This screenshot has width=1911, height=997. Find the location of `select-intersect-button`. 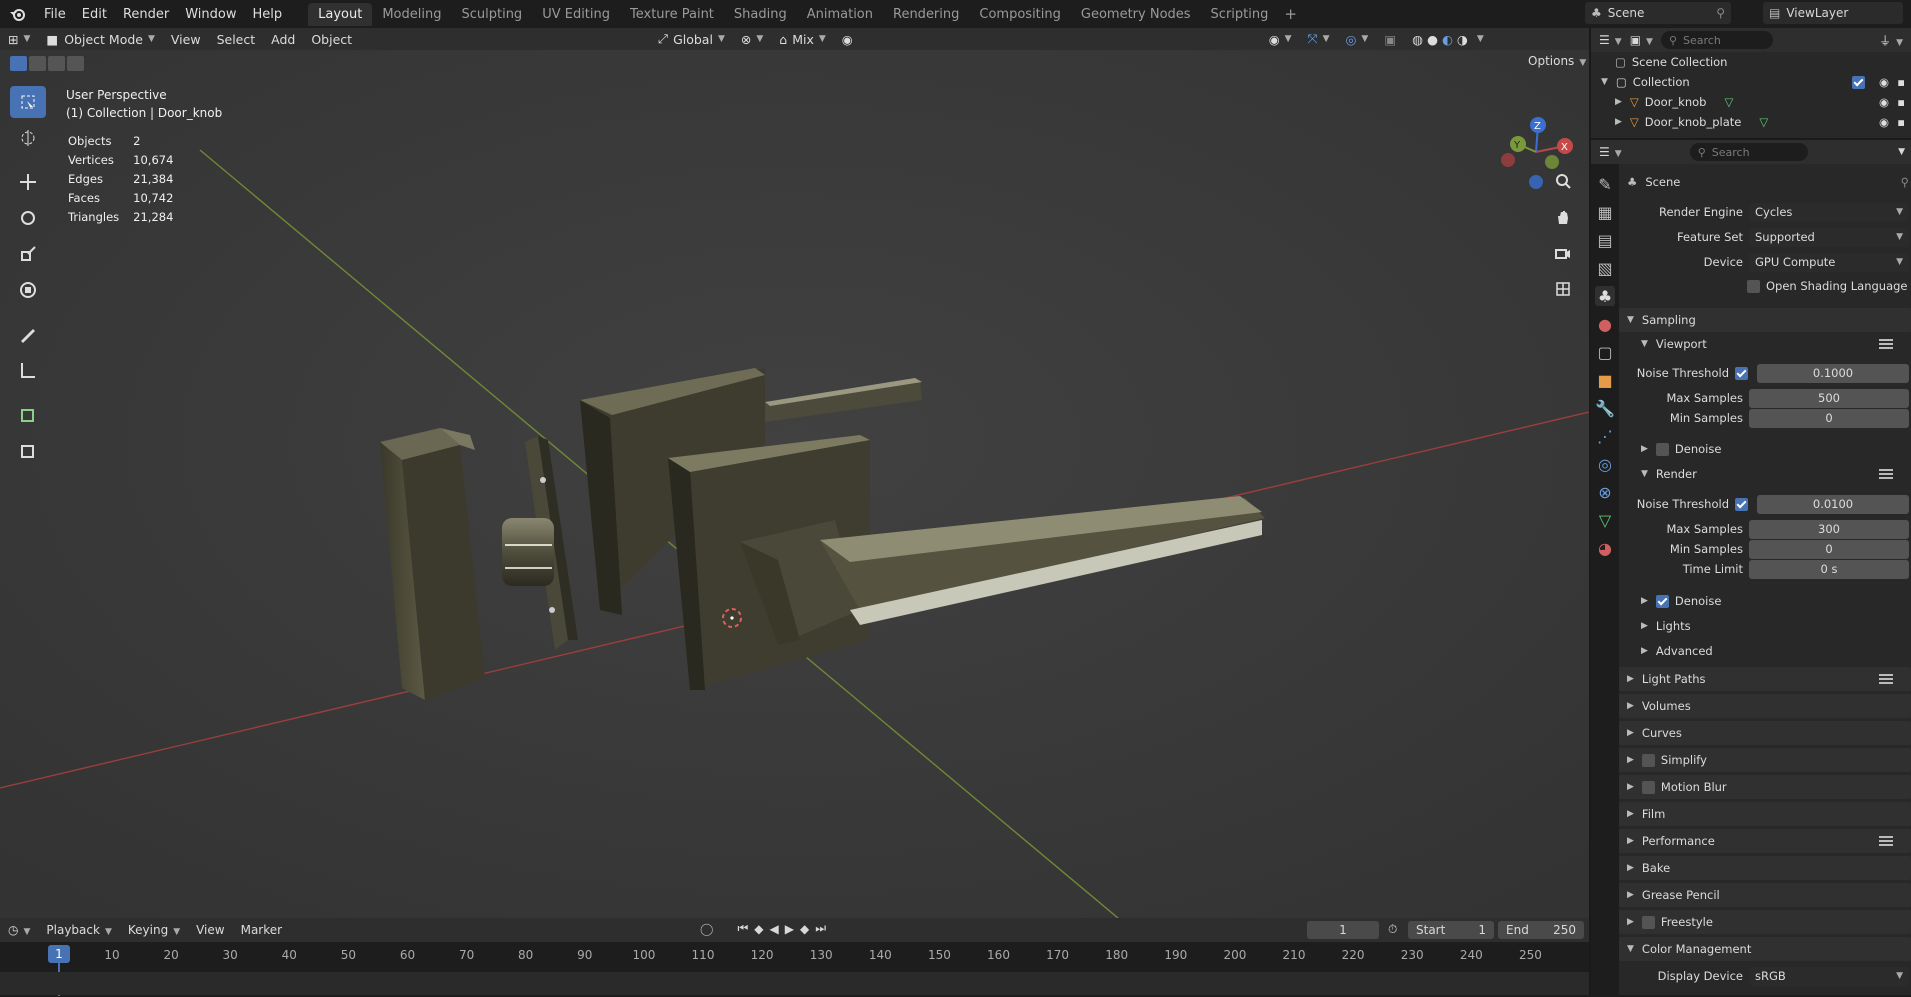

select-intersect-button is located at coordinates (75, 63).